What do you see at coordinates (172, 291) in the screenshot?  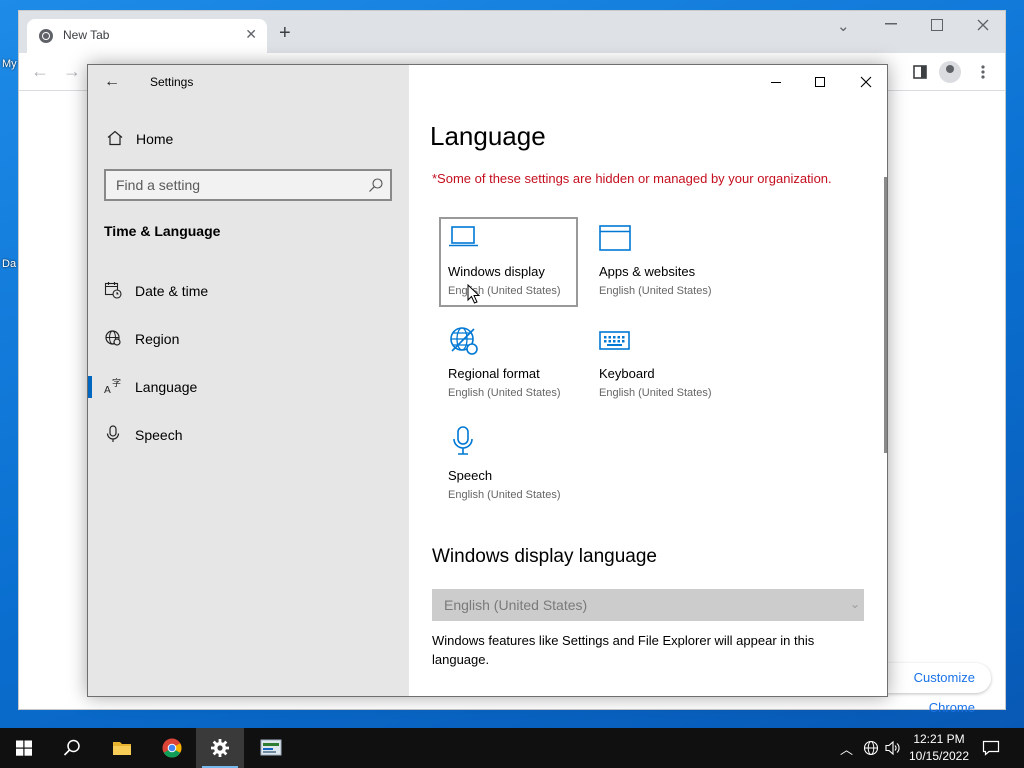 I see `sidebar-item-label: Date & time` at bounding box center [172, 291].